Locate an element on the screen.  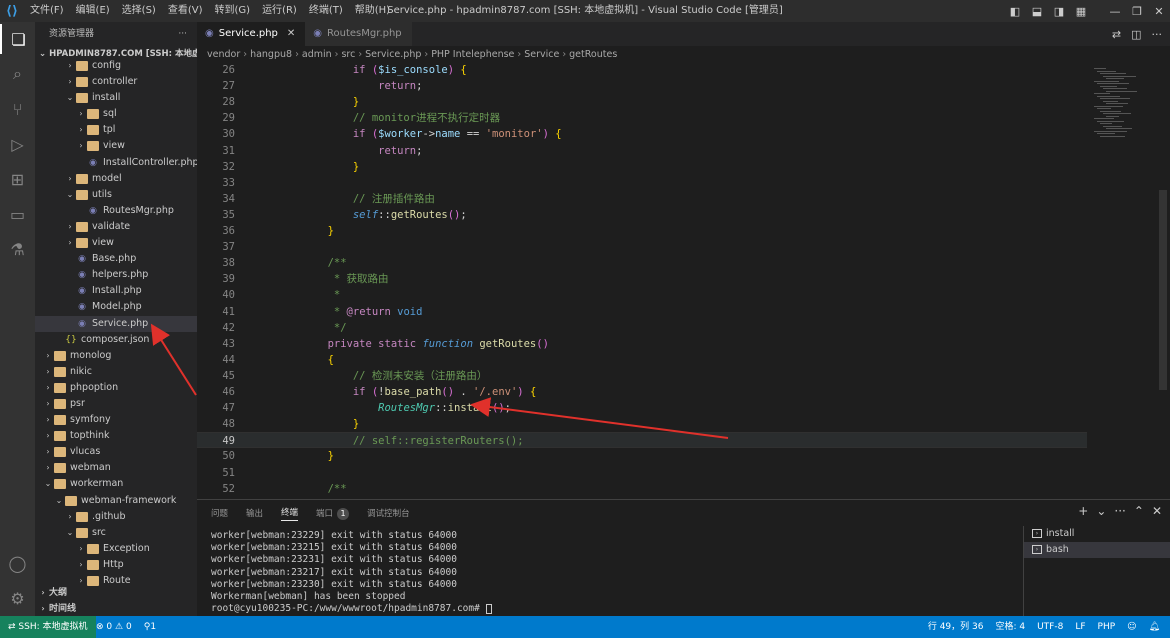
language-mode: PHP is located at coordinates (1107, 627).